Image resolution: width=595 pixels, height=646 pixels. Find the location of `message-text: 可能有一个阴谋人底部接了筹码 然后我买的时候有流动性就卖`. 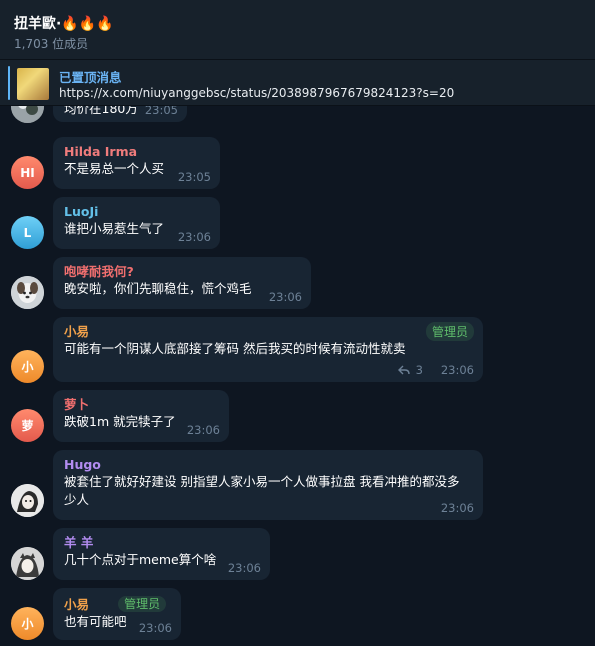

message-text: 可能有一个阴谋人底部接了筹码 然后我买的时候有流动性就卖 is located at coordinates (235, 348).